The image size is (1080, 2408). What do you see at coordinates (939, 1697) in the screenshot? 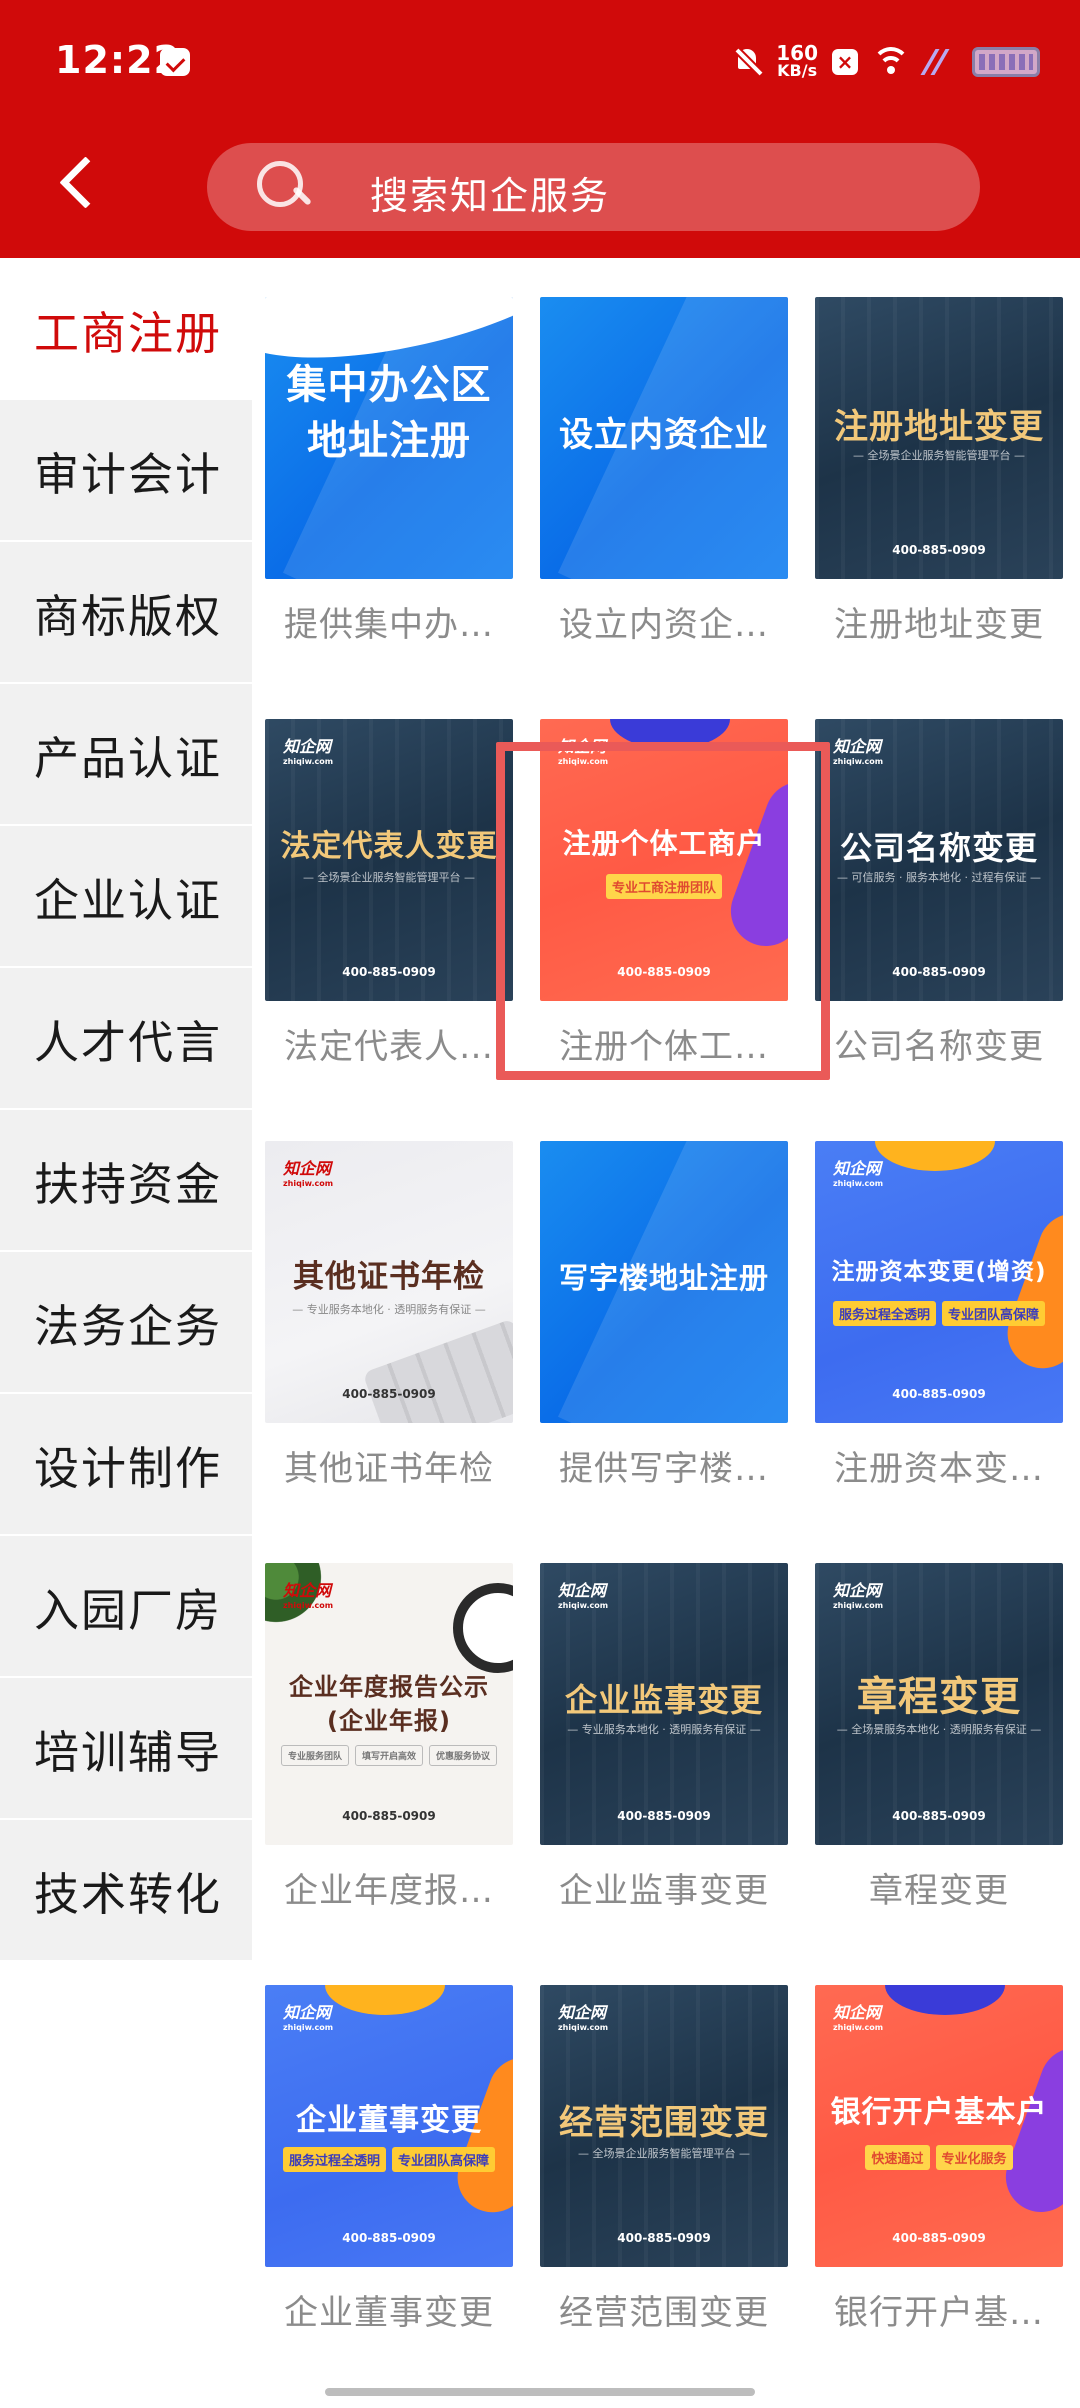
I see `thumbnail-title: 章程变更` at bounding box center [939, 1697].